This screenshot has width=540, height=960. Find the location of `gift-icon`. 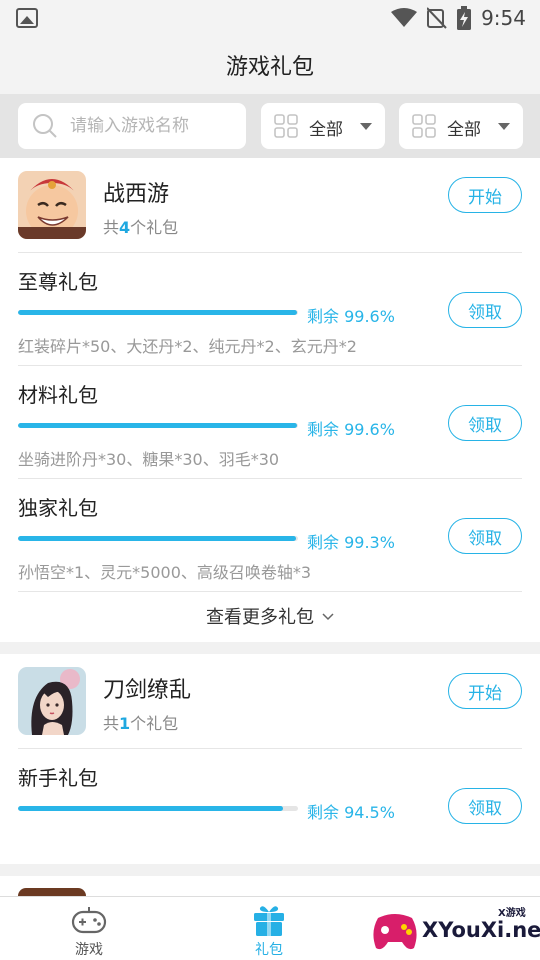

gift-icon is located at coordinates (269, 921).